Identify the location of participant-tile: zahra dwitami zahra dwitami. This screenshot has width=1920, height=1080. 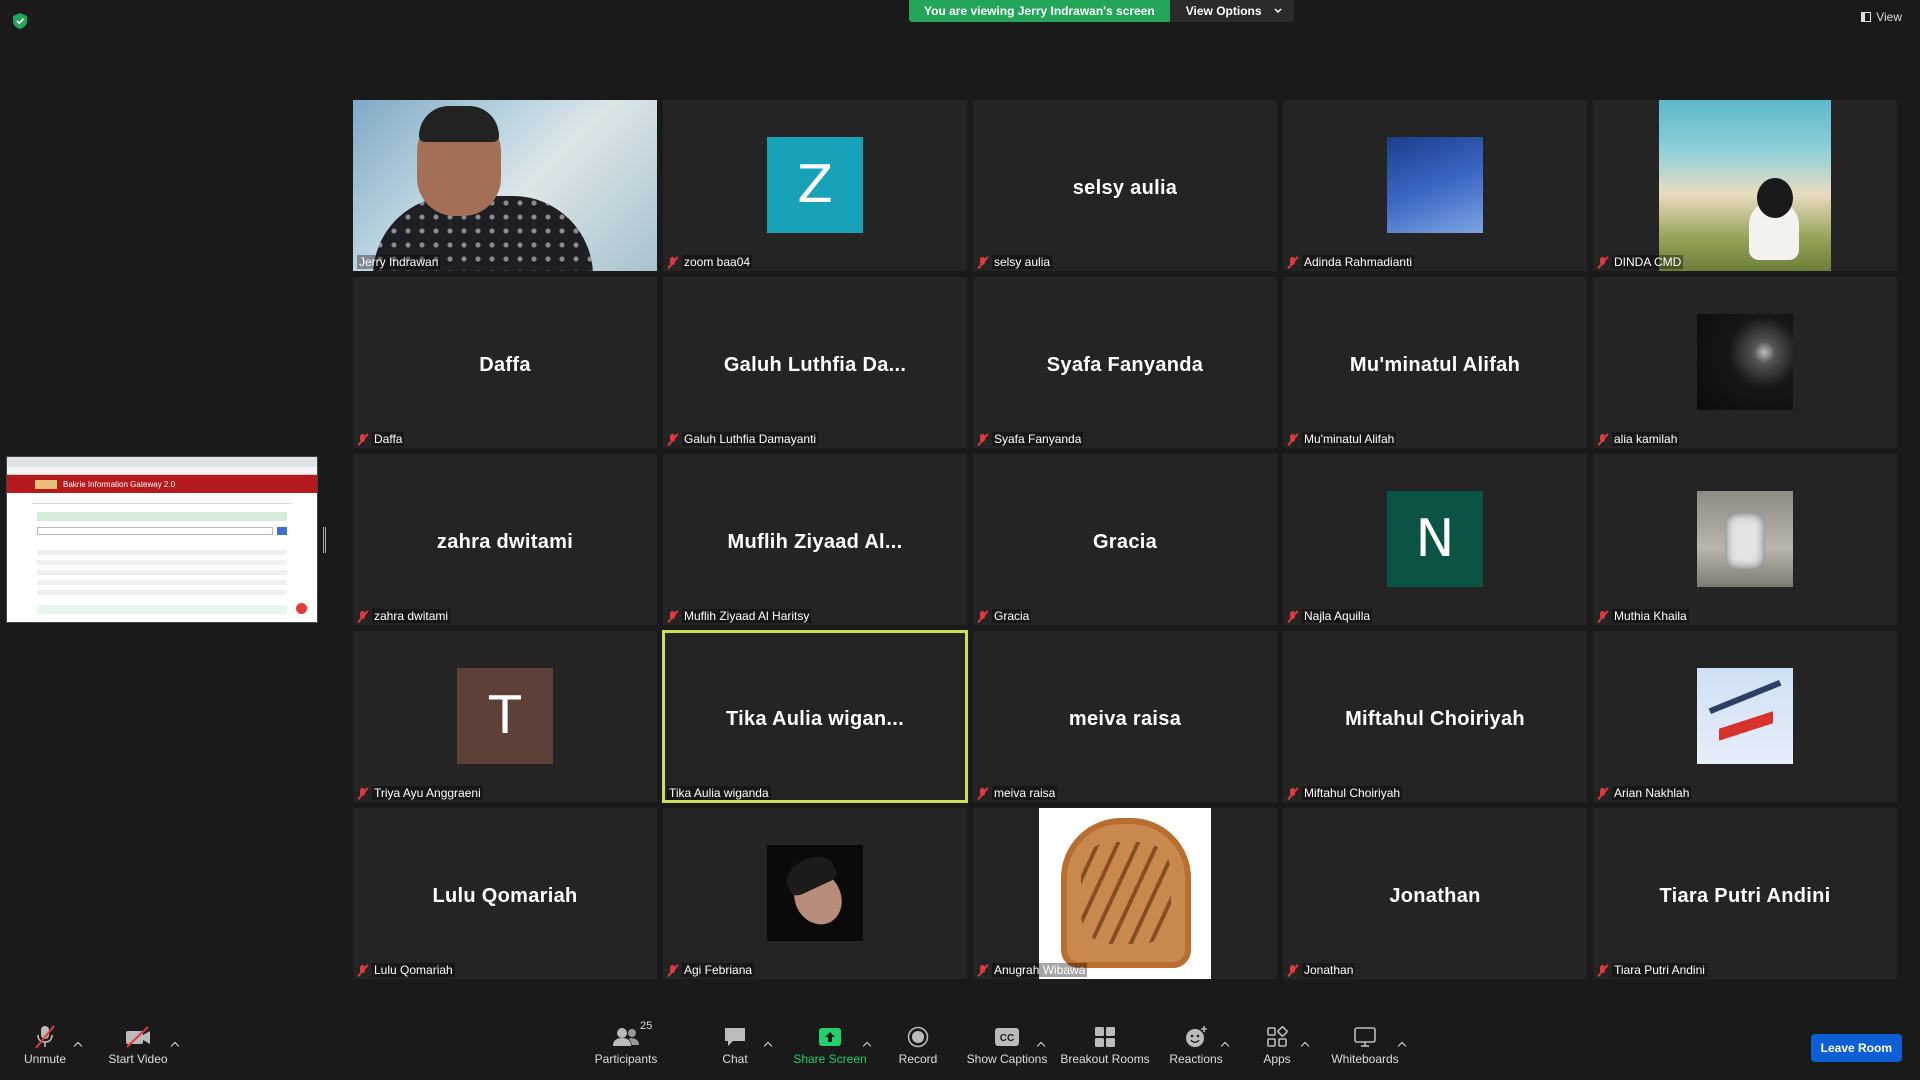
(505, 539).